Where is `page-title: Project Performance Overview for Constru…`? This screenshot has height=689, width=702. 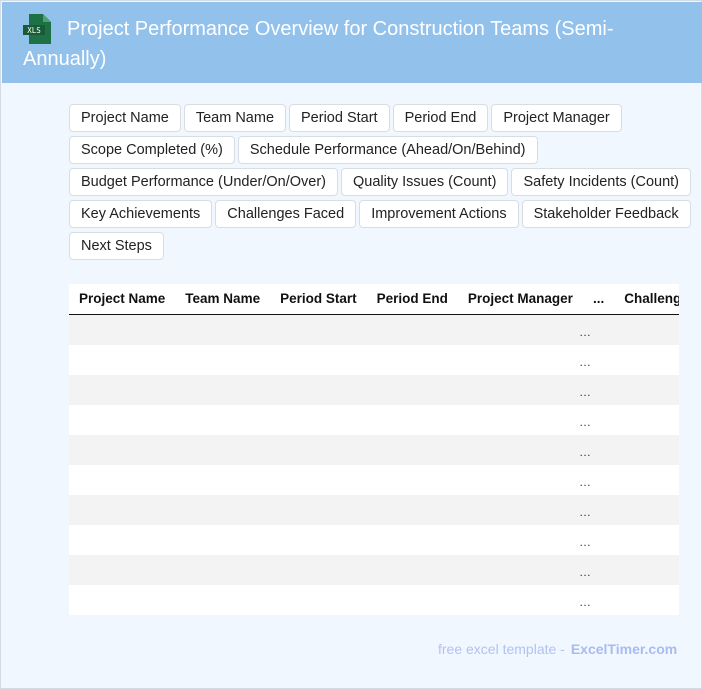 page-title: Project Performance Overview for Constru… is located at coordinates (318, 44).